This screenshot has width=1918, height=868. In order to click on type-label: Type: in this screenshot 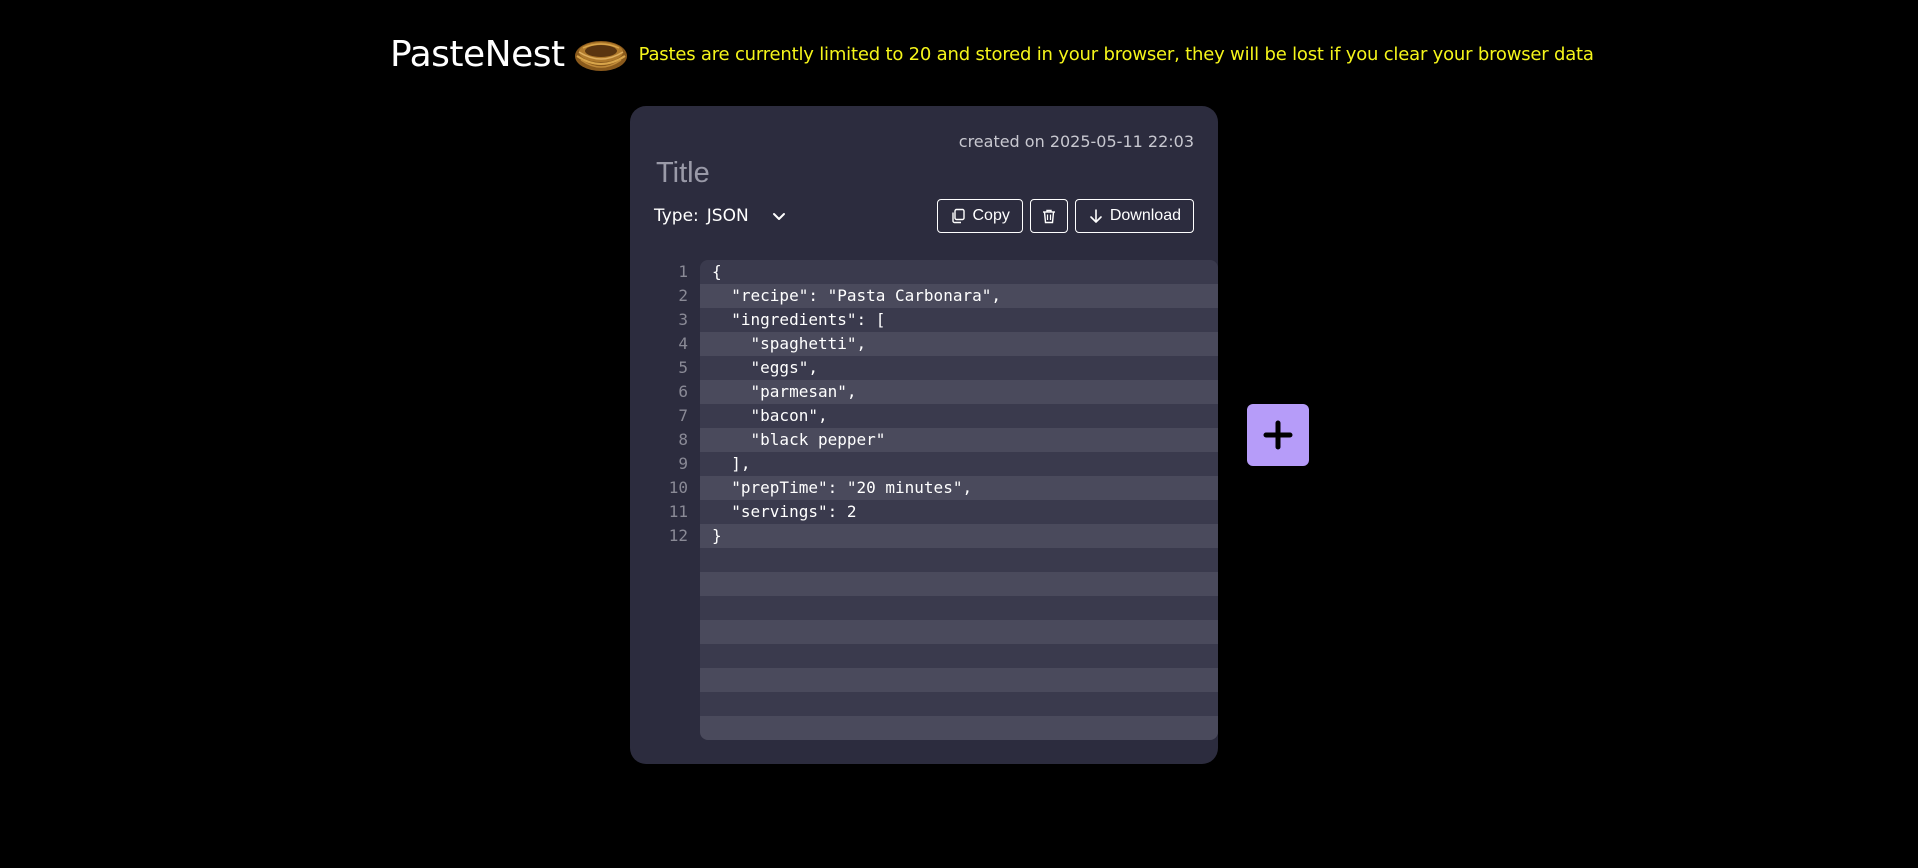, I will do `click(676, 216)`.